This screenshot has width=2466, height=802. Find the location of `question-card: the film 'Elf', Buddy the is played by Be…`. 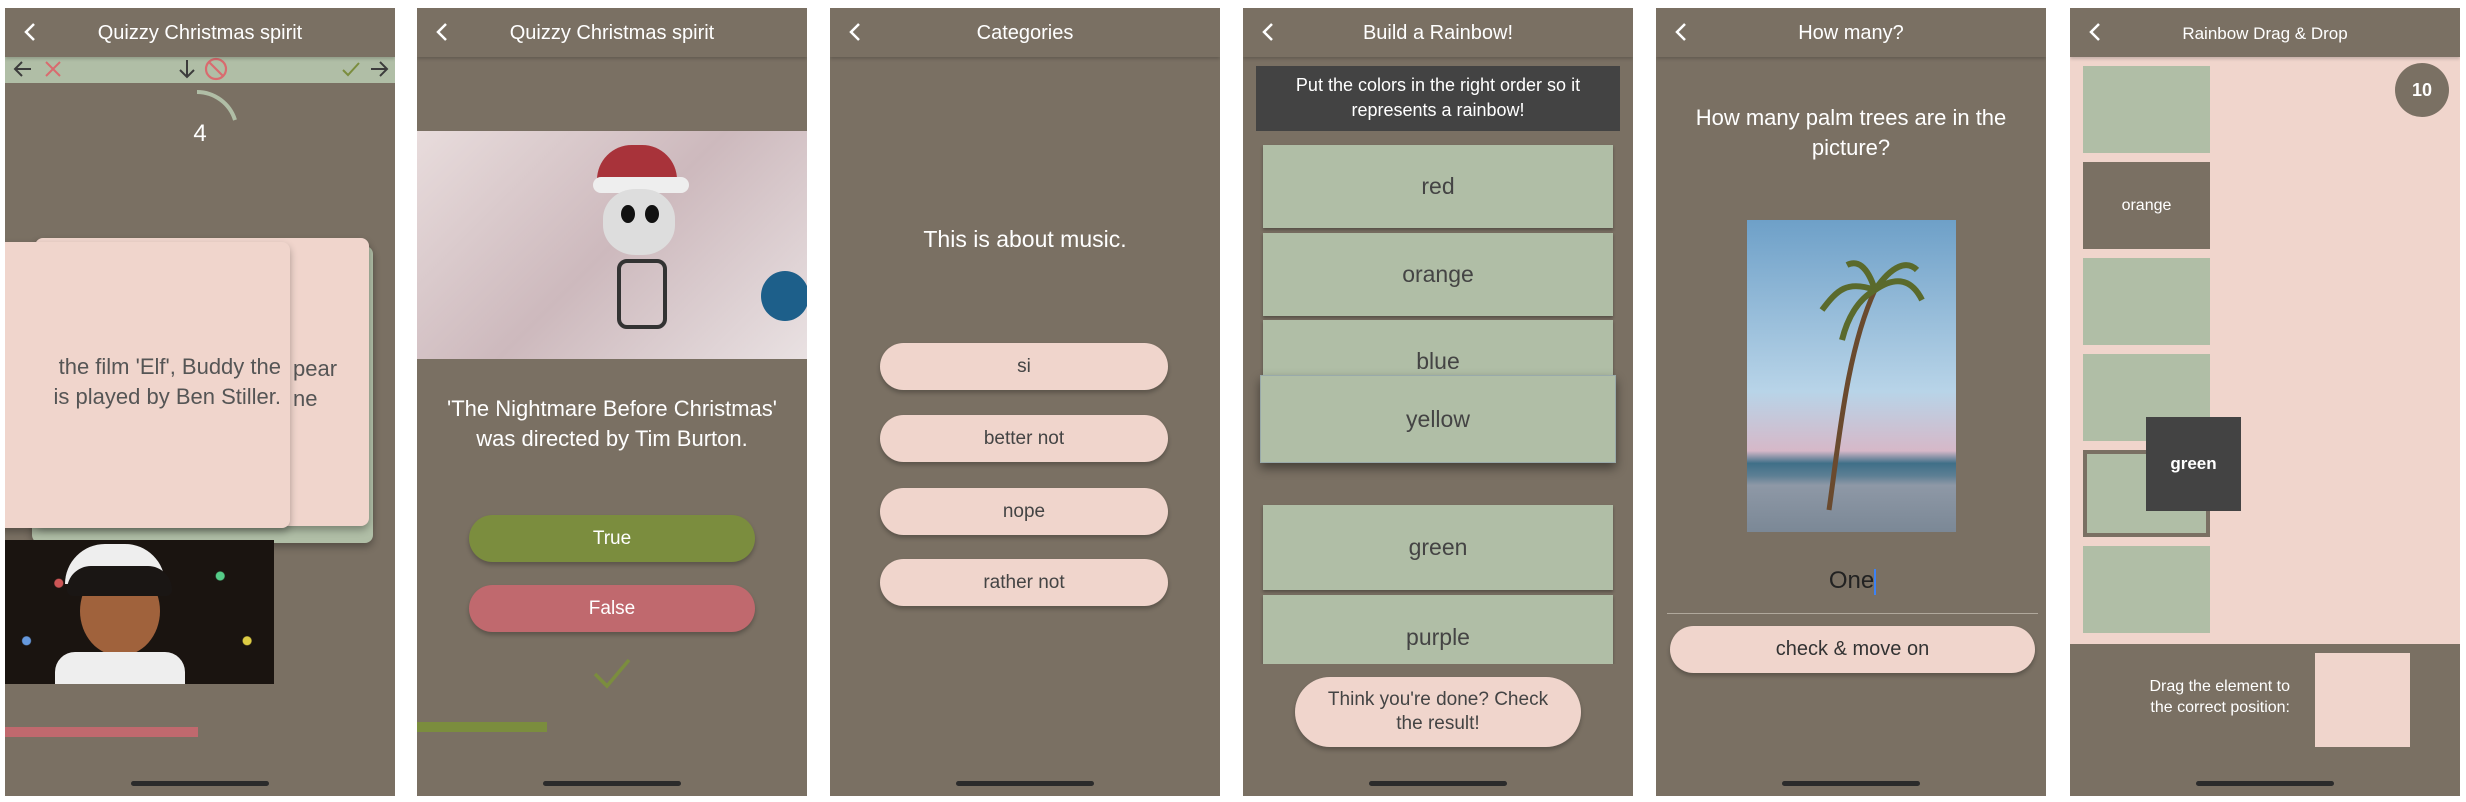

question-card: the film 'Elf', Buddy the is played by Be… is located at coordinates (147, 385).